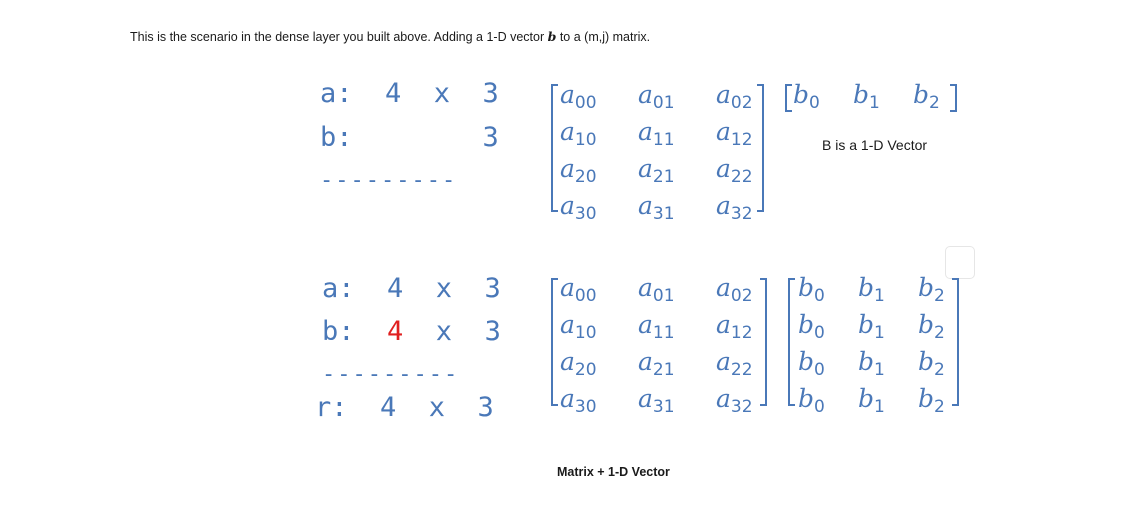  I want to click on ex1-b-cell: b0, so click(806, 96).